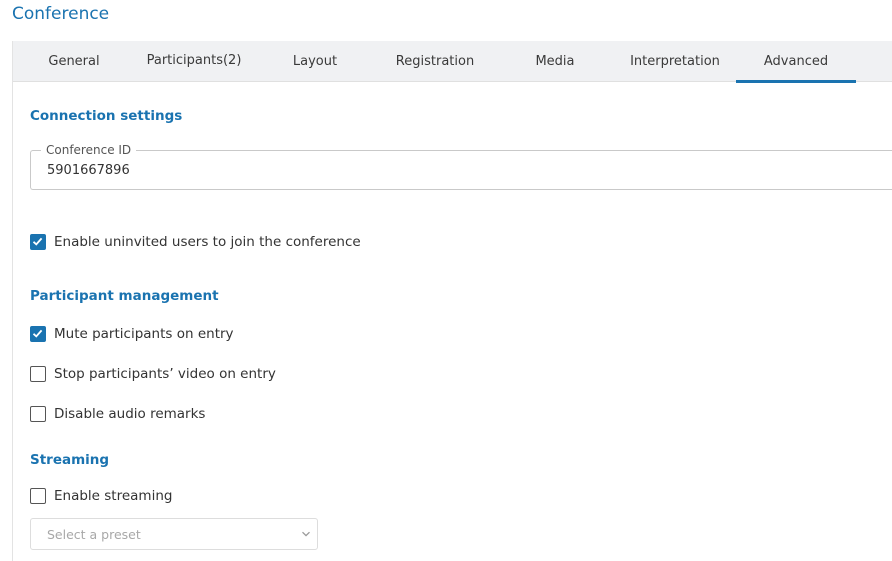 The width and height of the screenshot is (892, 561). Describe the element at coordinates (174, 534) in the screenshot. I see `streaming-preset-select: Select a preset` at that location.